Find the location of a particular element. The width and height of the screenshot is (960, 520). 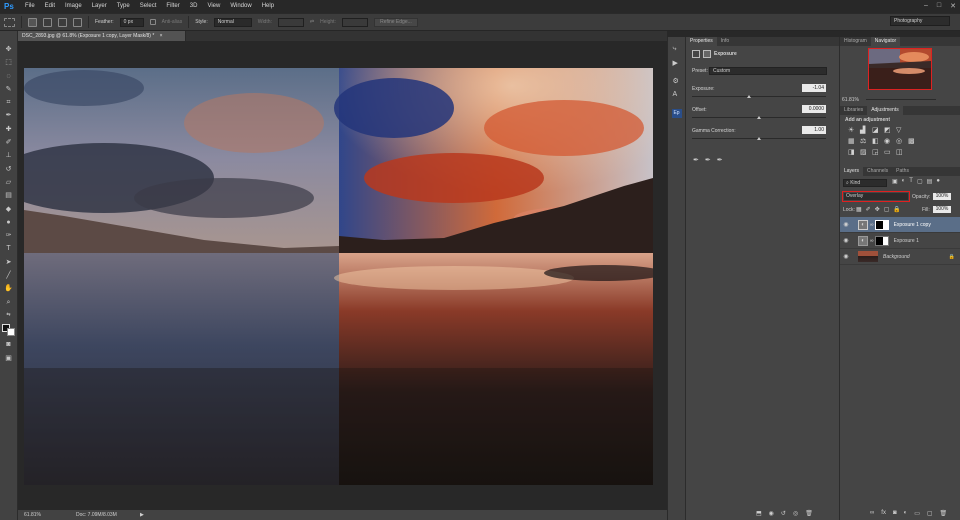

layer-row: ◉ Background 🔒 is located at coordinates (900, 257).